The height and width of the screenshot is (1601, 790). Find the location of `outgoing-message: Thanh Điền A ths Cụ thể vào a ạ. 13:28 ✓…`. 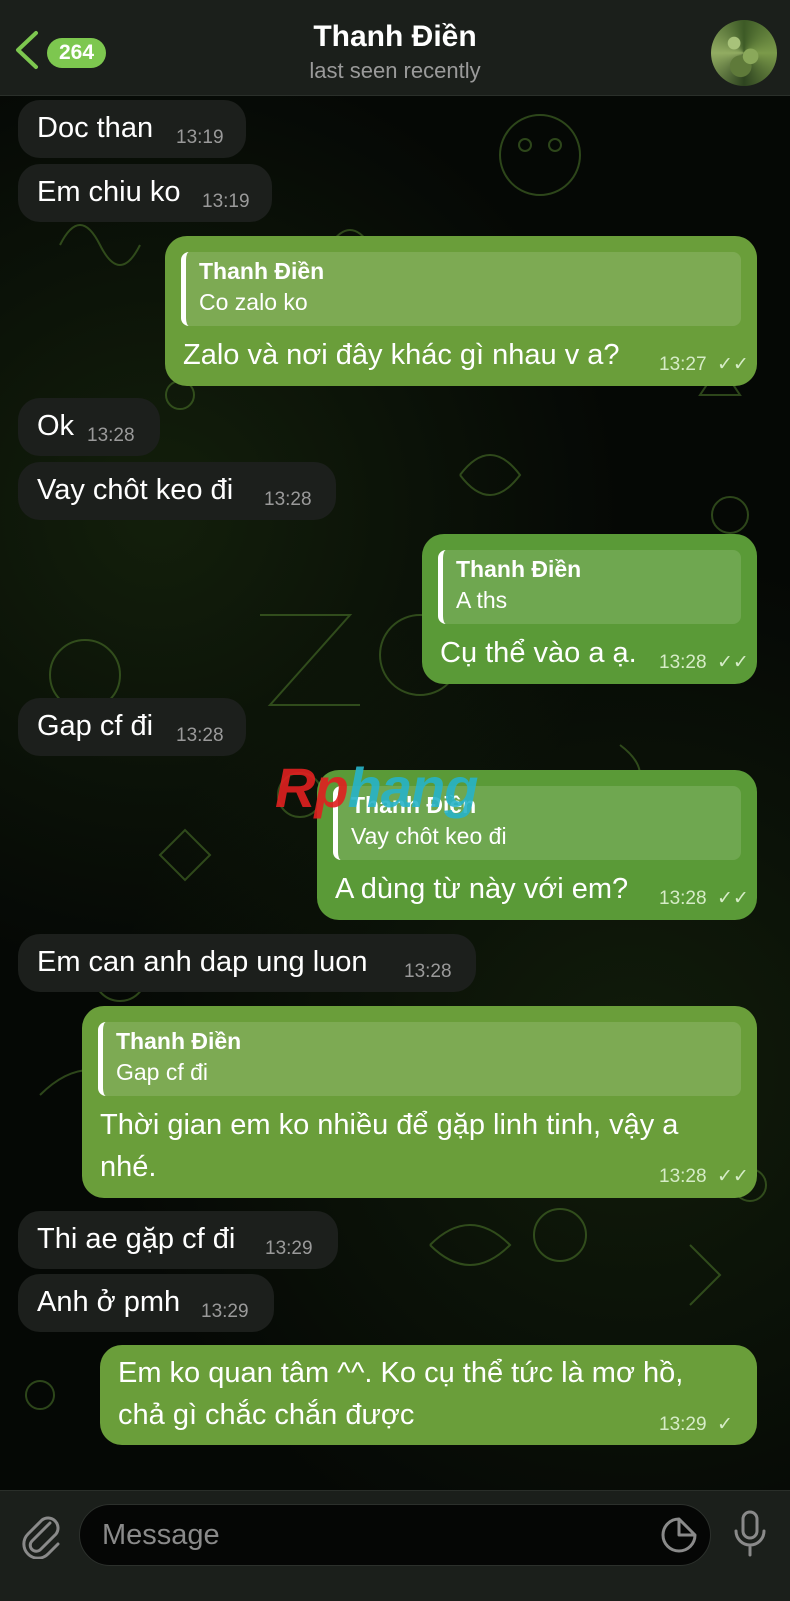

outgoing-message: Thanh Điền A ths Cụ thể vào a ạ. 13:28 ✓… is located at coordinates (589, 609).